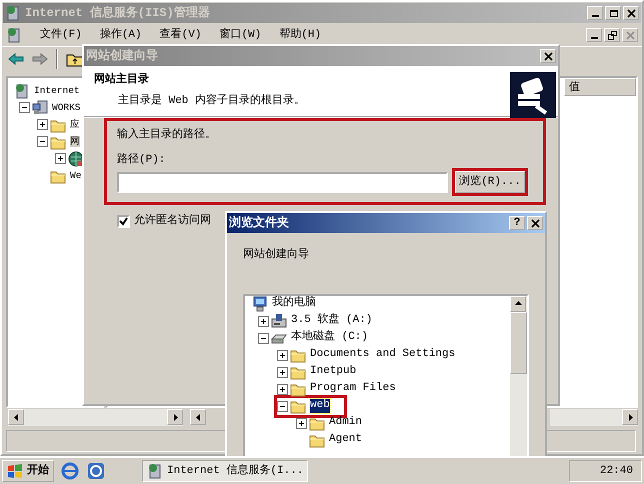 The image size is (644, 484). What do you see at coordinates (294, 304) in the screenshot?
I see `tree-item: 我的电脑` at bounding box center [294, 304].